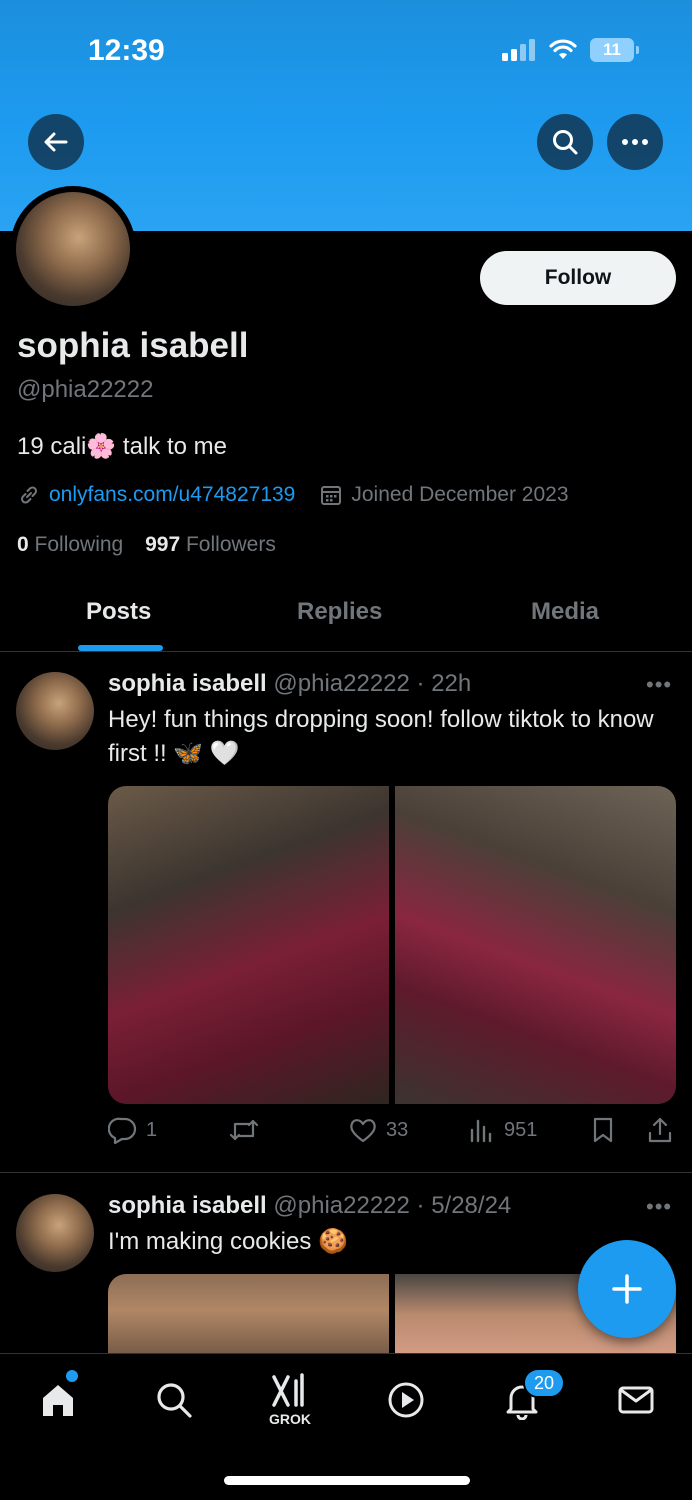 Image resolution: width=692 pixels, height=1500 pixels. Describe the element at coordinates (152, 1129) in the screenshot. I see `reply-count: 1` at that location.